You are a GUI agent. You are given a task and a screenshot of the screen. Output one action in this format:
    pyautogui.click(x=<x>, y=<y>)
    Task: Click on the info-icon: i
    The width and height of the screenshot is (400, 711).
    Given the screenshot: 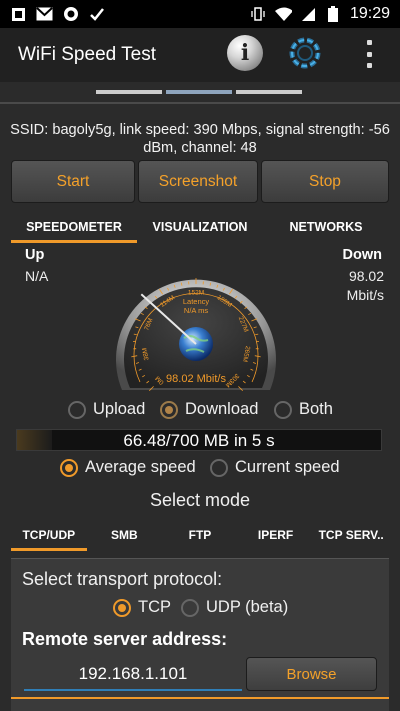 What is the action you would take?
    pyautogui.click(x=245, y=53)
    